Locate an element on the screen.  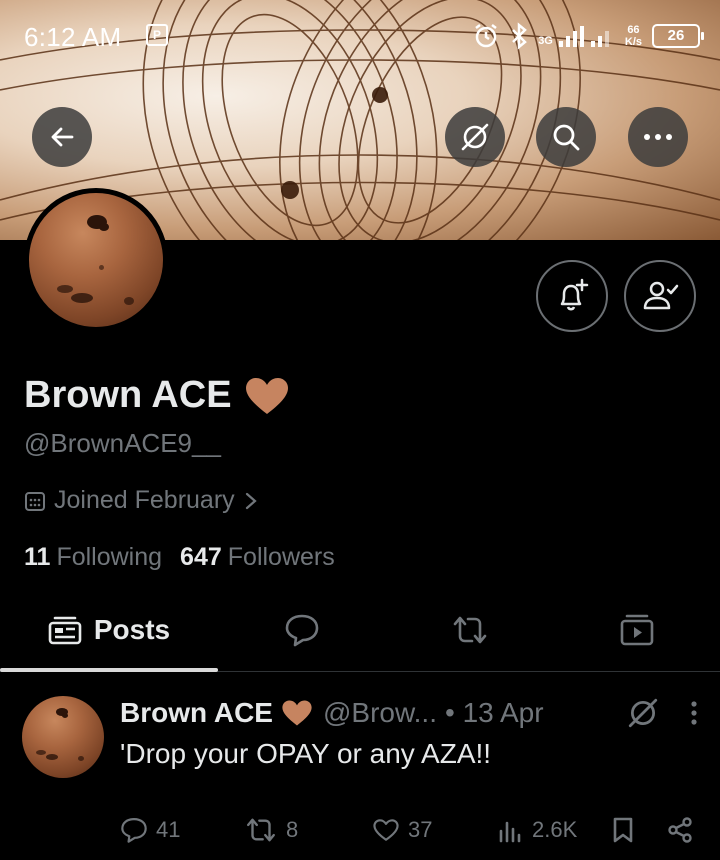
post-avatar is located at coordinates (63, 737).